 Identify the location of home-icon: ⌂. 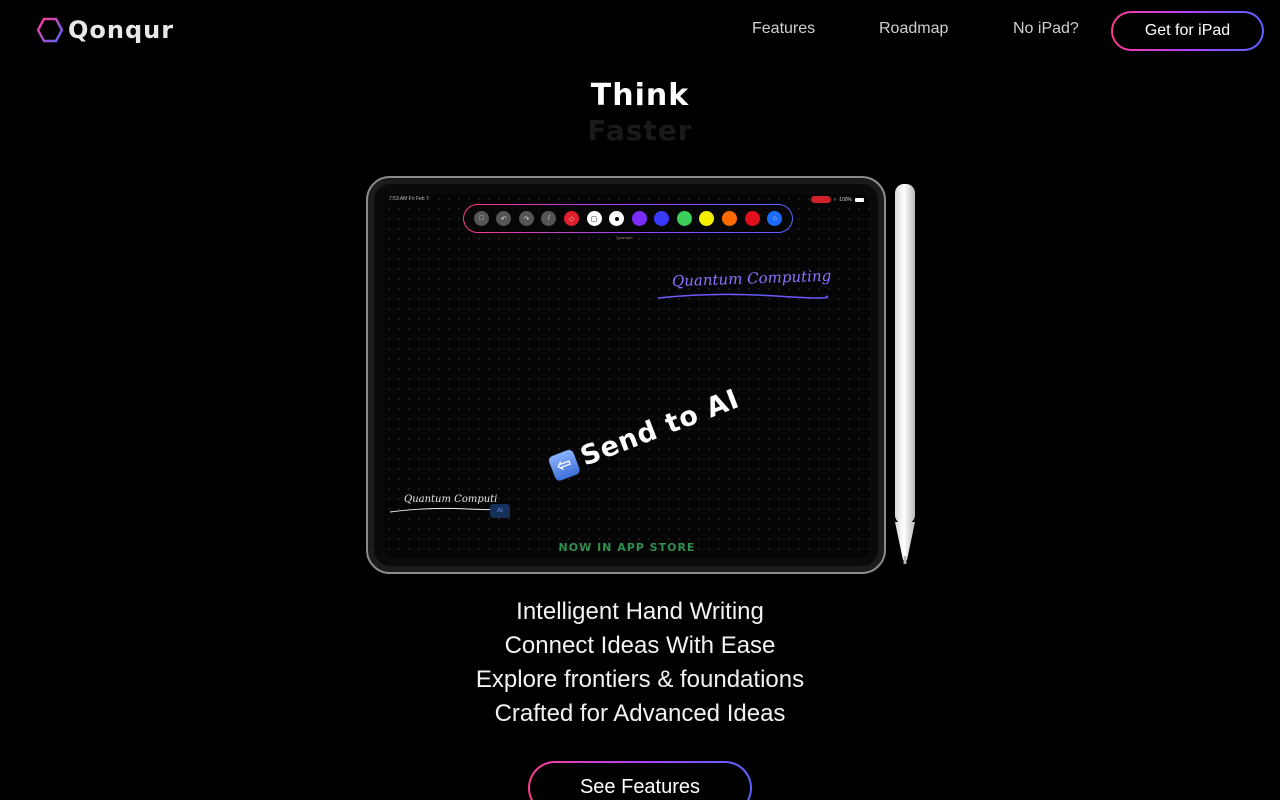
(775, 218).